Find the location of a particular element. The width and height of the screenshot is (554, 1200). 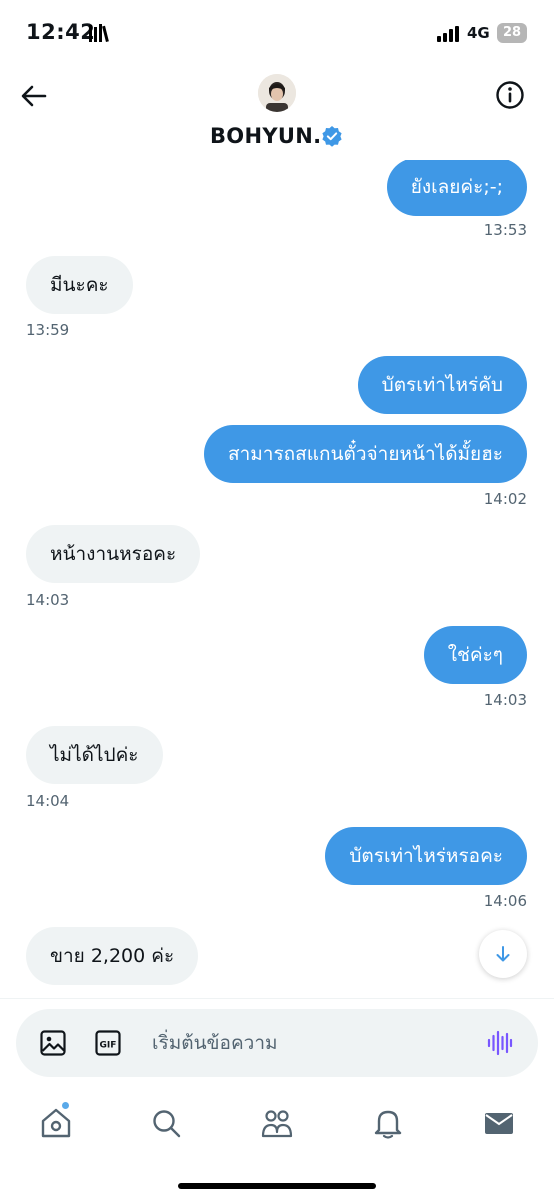

message-timestamp: 13:53 is located at coordinates (505, 230).